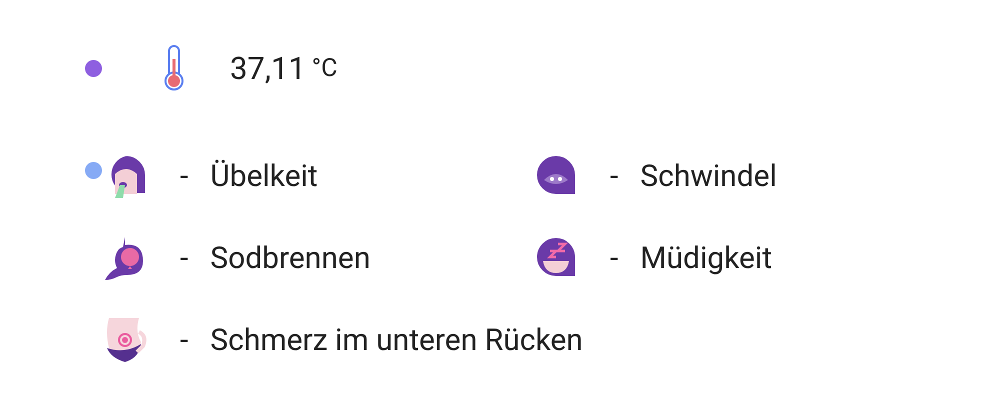 The height and width of the screenshot is (403, 1000). I want to click on temperature-value: 37,11, so click(268, 68).